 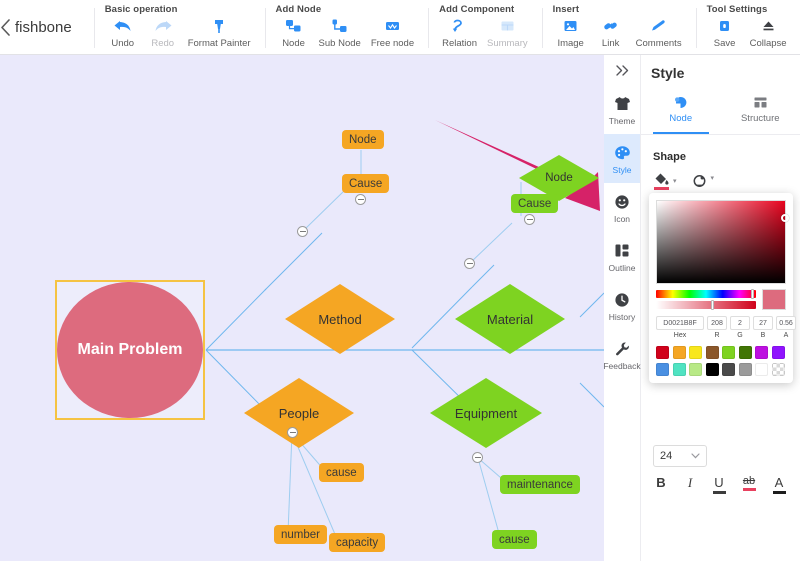 I want to click on alpha-input, so click(x=786, y=323).